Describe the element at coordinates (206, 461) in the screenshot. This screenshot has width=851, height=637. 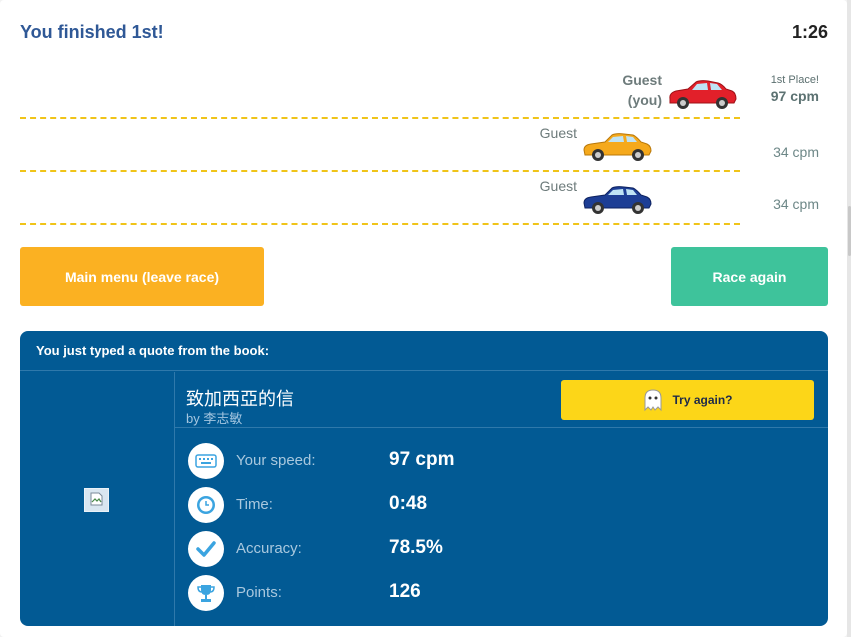
I see `keyboard-icon` at that location.